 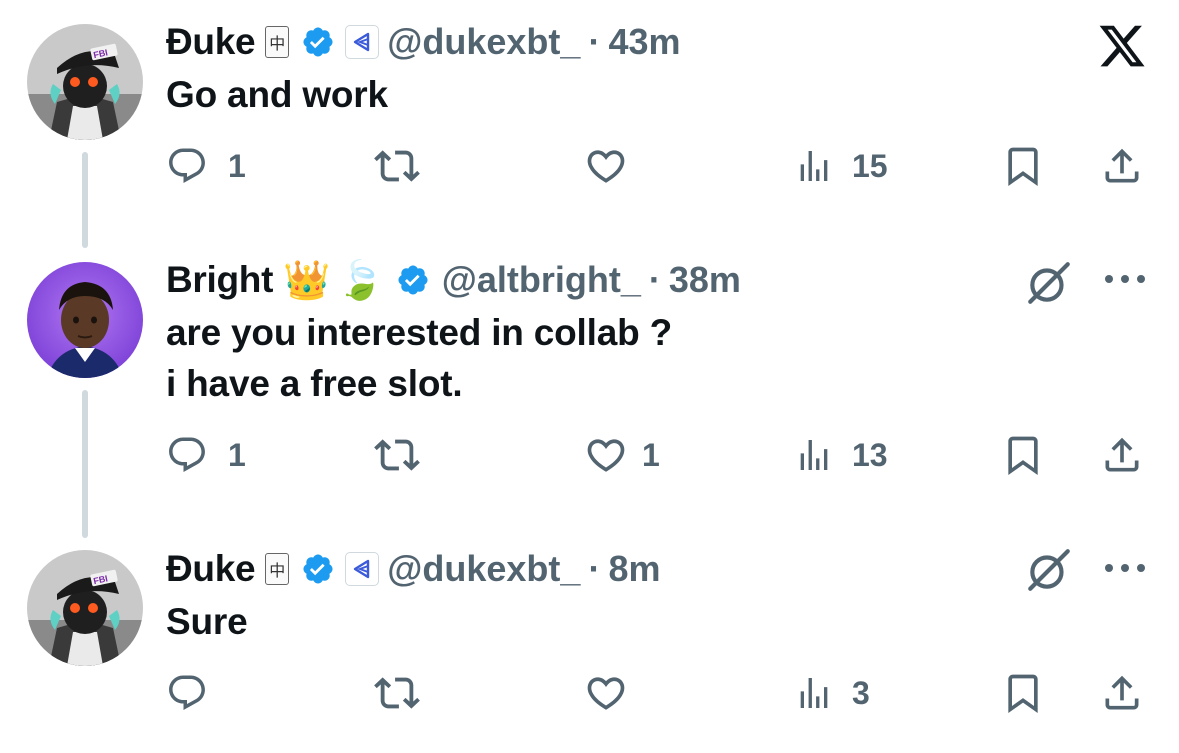 I want to click on tweet-text: Sure, so click(x=207, y=621).